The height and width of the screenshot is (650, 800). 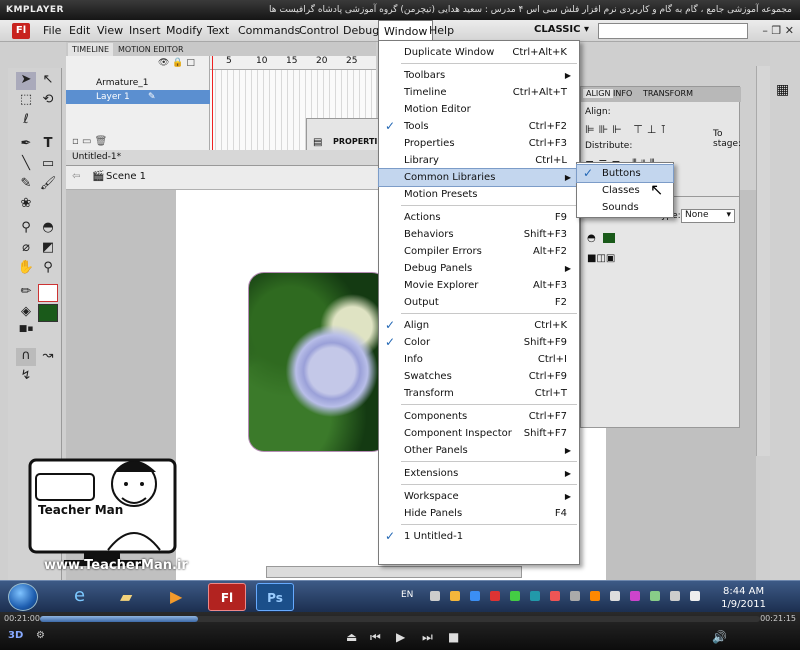 What do you see at coordinates (26, 185) in the screenshot?
I see `pencil-icon: ✎` at bounding box center [26, 185].